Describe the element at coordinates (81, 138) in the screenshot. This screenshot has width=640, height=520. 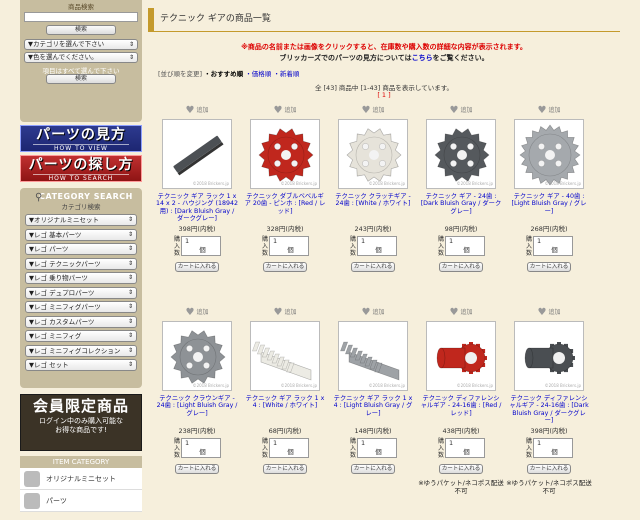
I see `how-to-view-banner: パーツの見方 HOW TO VIEW` at that location.